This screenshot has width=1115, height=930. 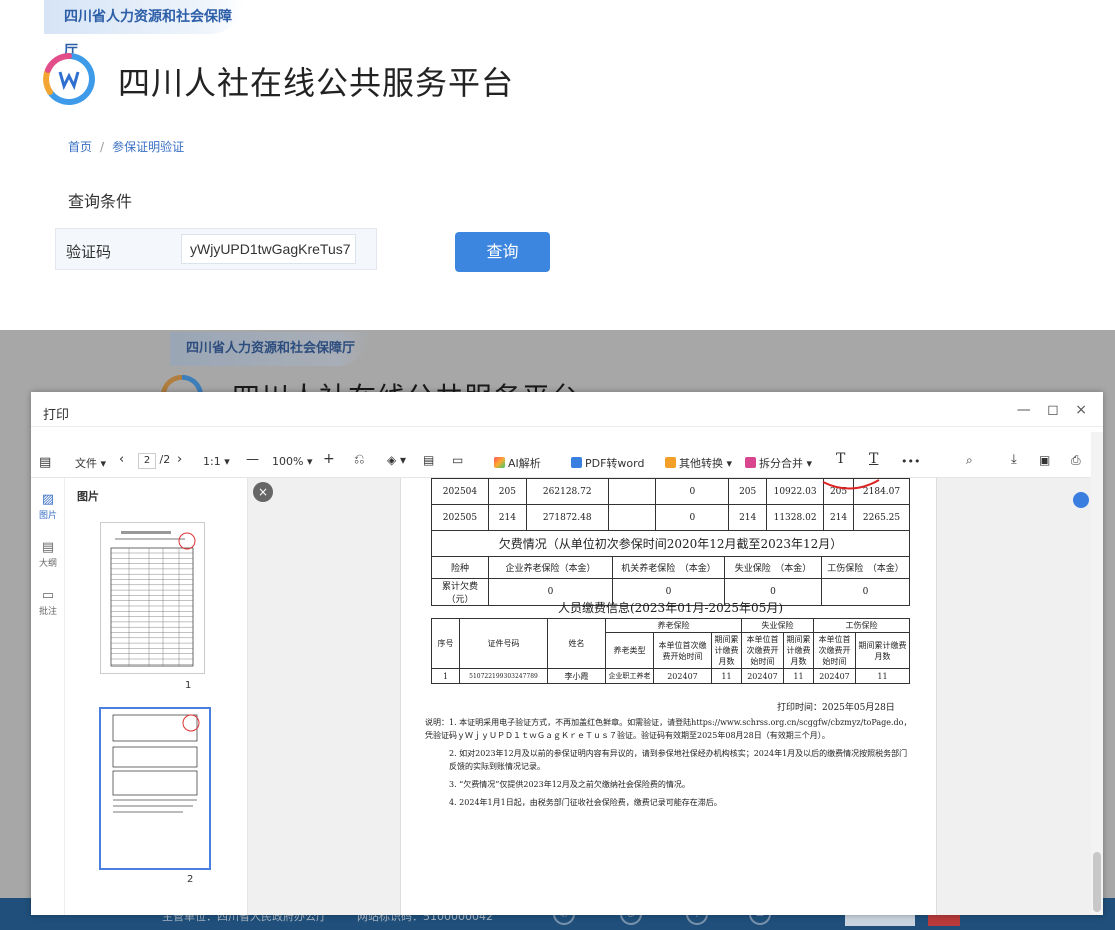 I want to click on file-menu: 文件 ▾, so click(x=90, y=463).